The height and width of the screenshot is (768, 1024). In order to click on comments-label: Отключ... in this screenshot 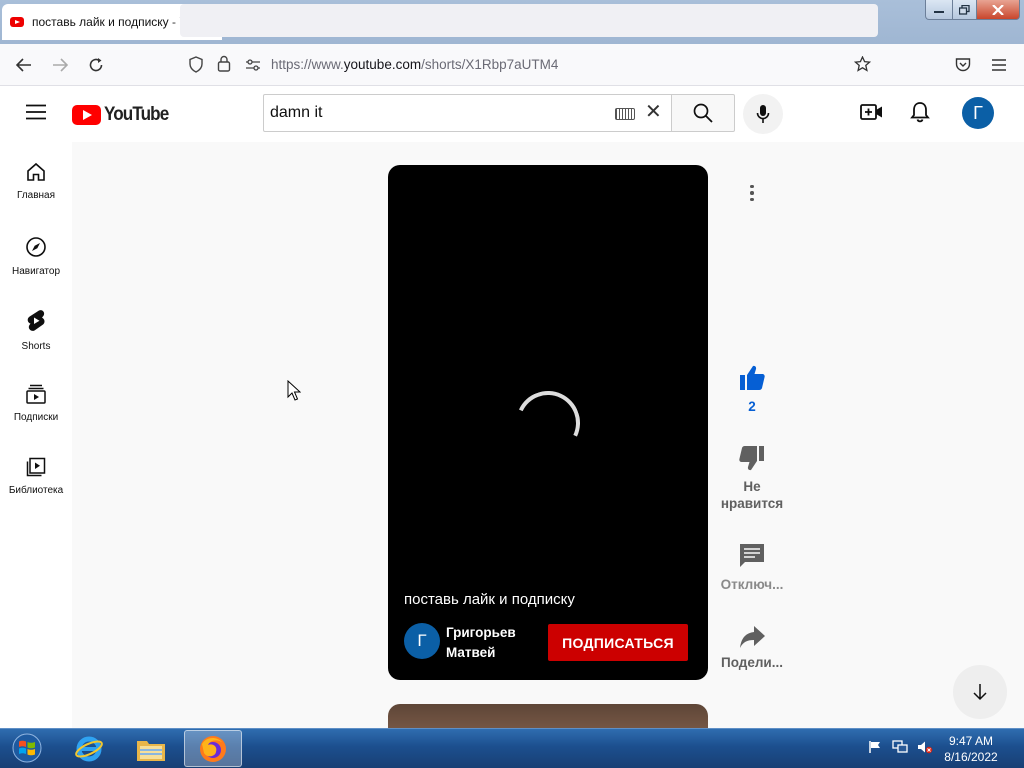, I will do `click(752, 584)`.